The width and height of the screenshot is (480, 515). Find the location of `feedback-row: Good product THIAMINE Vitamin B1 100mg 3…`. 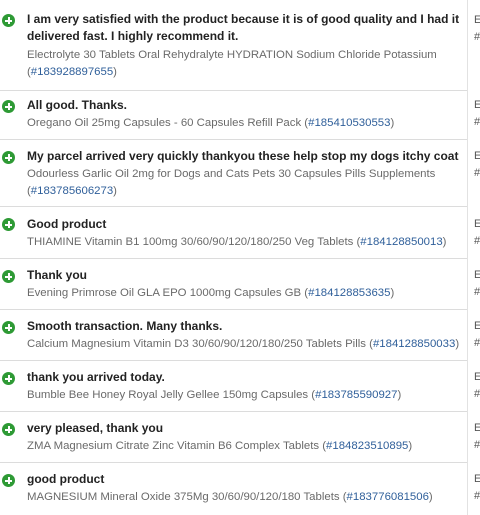

feedback-row: Good product THIAMINE Vitamin B1 100mg 3… is located at coordinates (240, 232).